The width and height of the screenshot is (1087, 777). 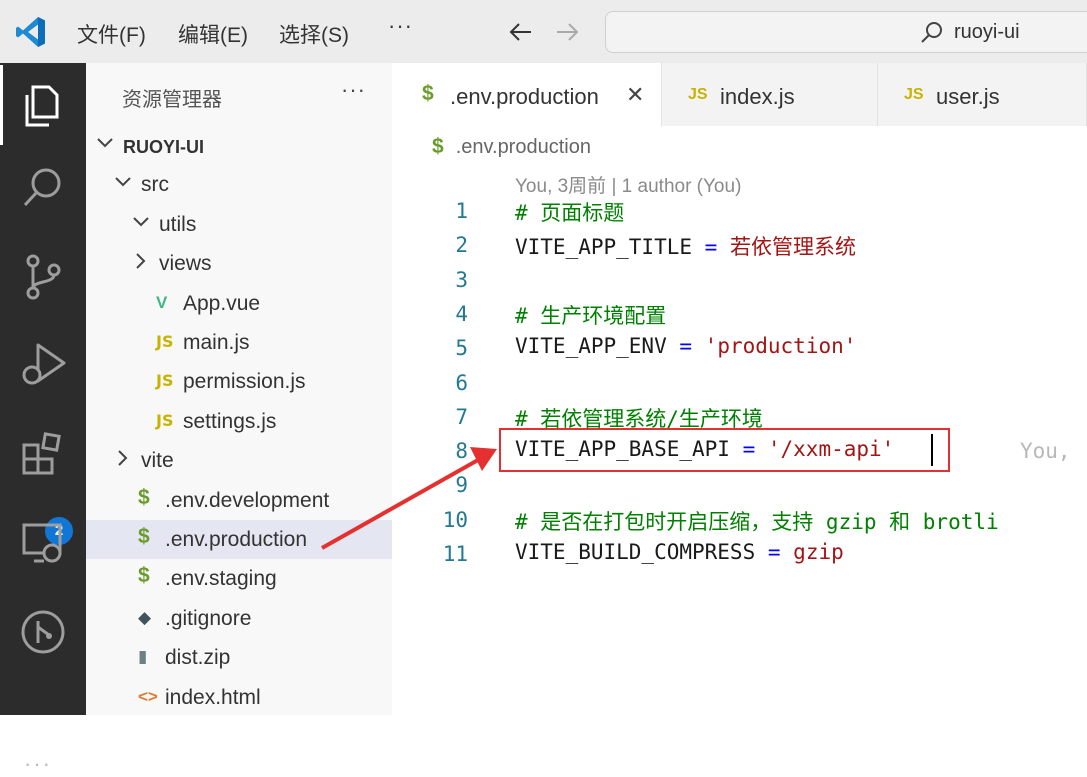 What do you see at coordinates (409, 498) in the screenshot?
I see `annotation-arrow` at bounding box center [409, 498].